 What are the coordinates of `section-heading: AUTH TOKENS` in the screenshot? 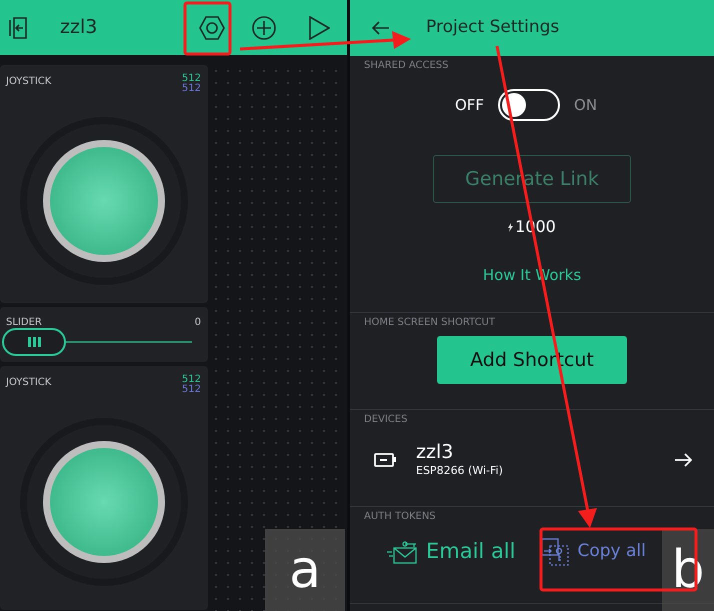 It's located at (400, 517).